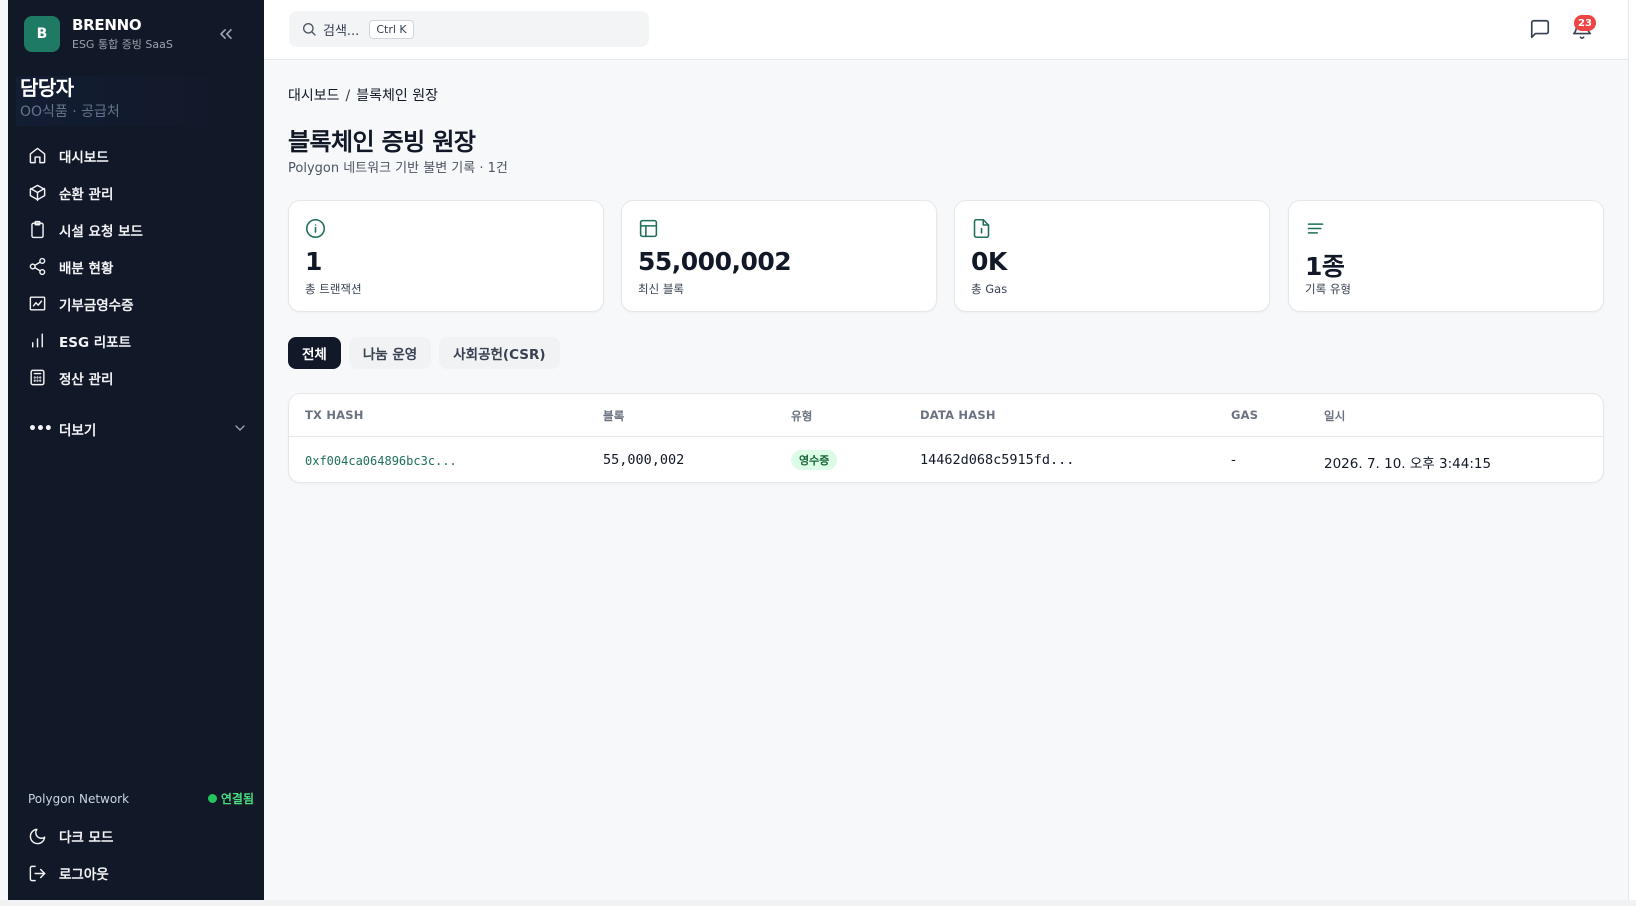 This screenshot has height=906, width=1636. What do you see at coordinates (1632, 453) in the screenshot?
I see `scrollbar-track` at bounding box center [1632, 453].